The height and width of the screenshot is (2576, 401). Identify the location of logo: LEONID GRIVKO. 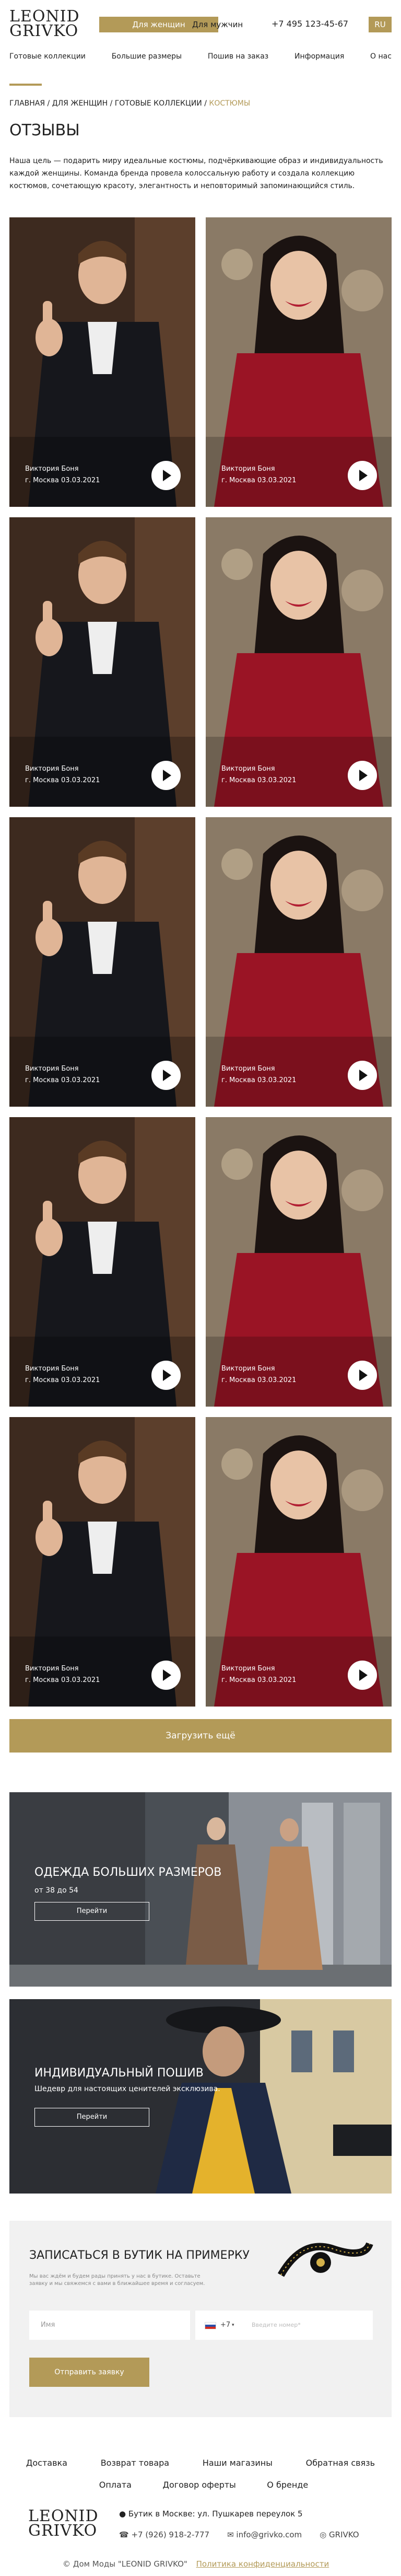
(44, 24).